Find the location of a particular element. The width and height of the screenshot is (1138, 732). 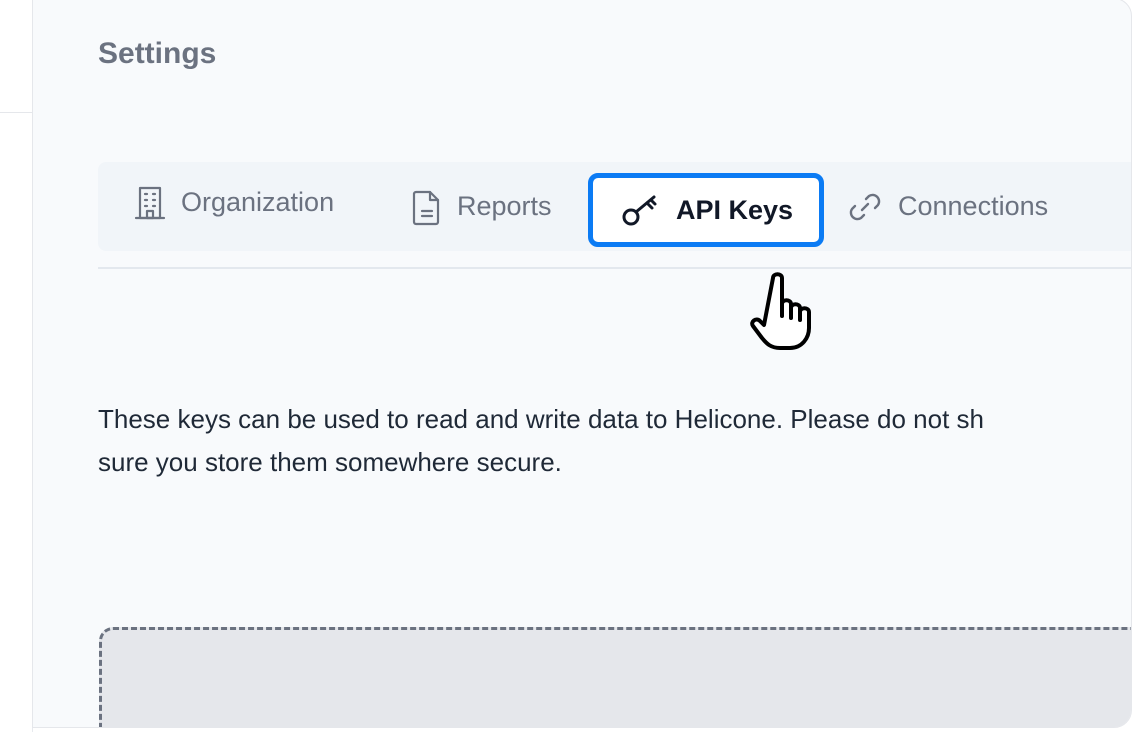

sidebar-divider is located at coordinates (16, 112).